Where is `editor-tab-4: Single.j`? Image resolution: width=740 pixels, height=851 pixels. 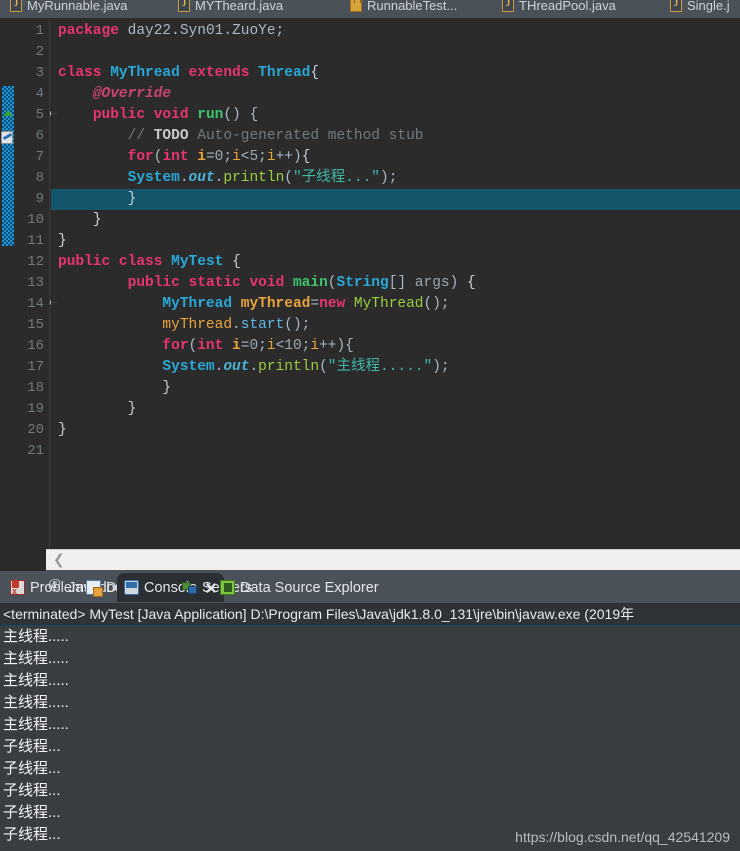 editor-tab-4: Single.j is located at coordinates (700, 9).